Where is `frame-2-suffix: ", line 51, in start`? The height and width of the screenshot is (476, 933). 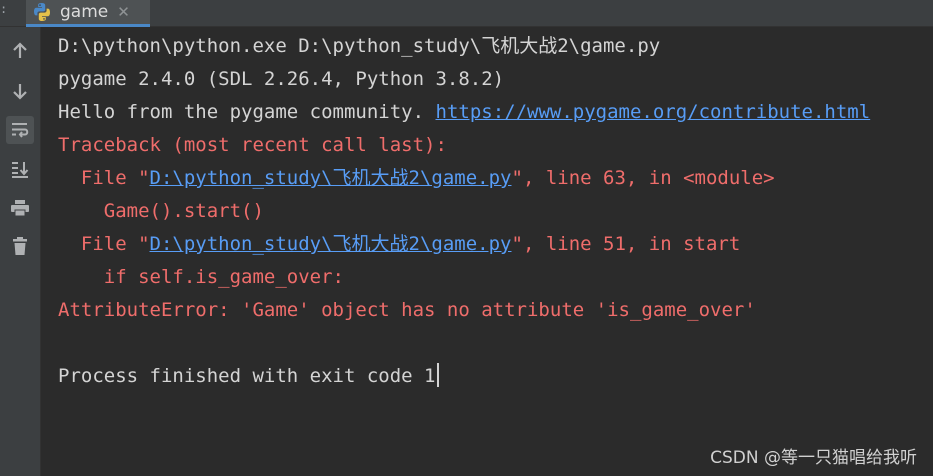
frame-2-suffix: ", line 51, in start is located at coordinates (626, 244).